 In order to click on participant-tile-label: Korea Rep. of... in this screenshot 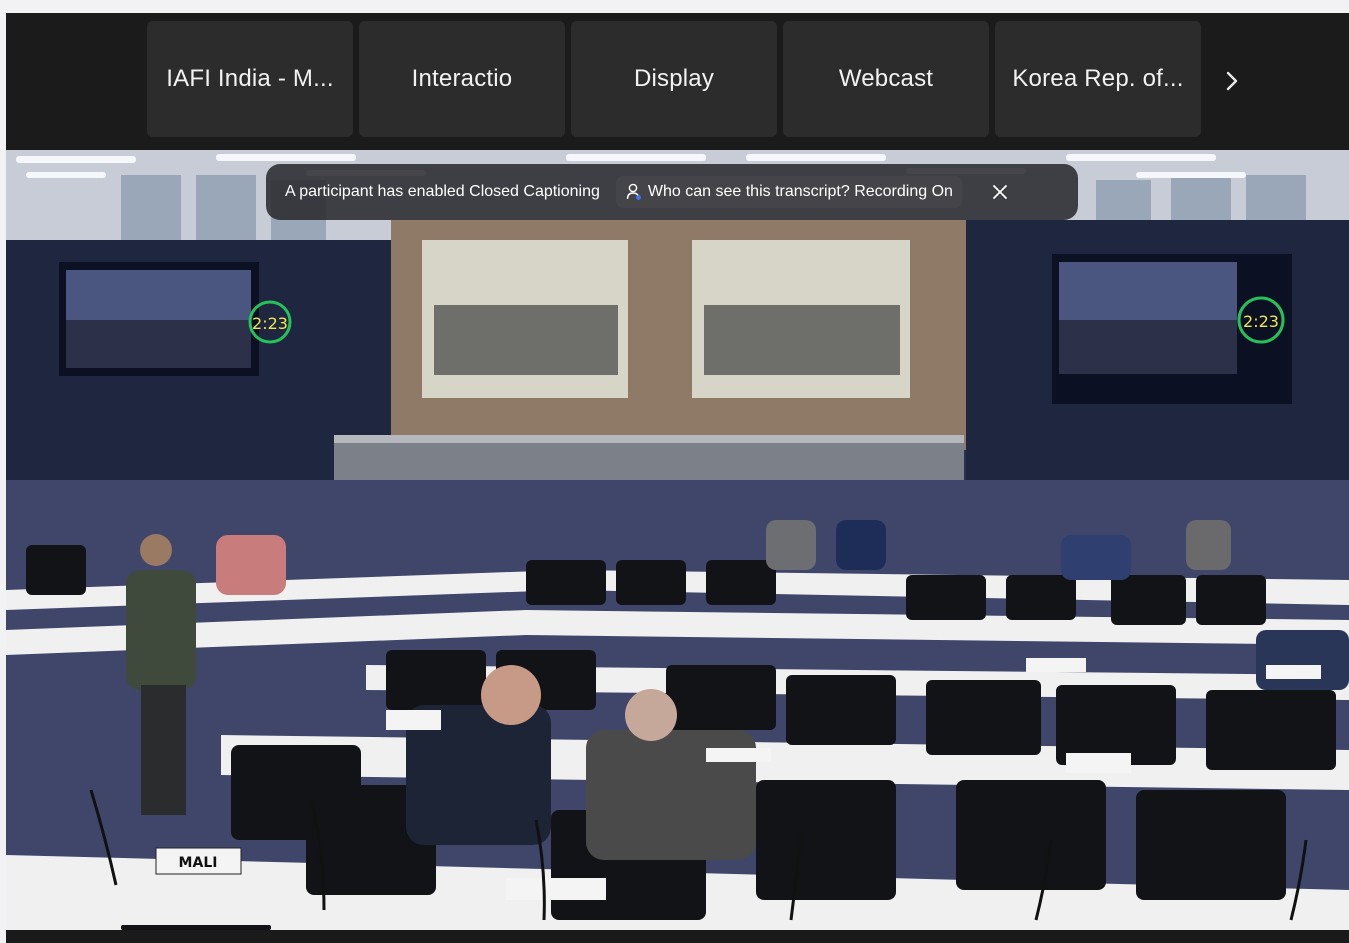, I will do `click(1098, 78)`.